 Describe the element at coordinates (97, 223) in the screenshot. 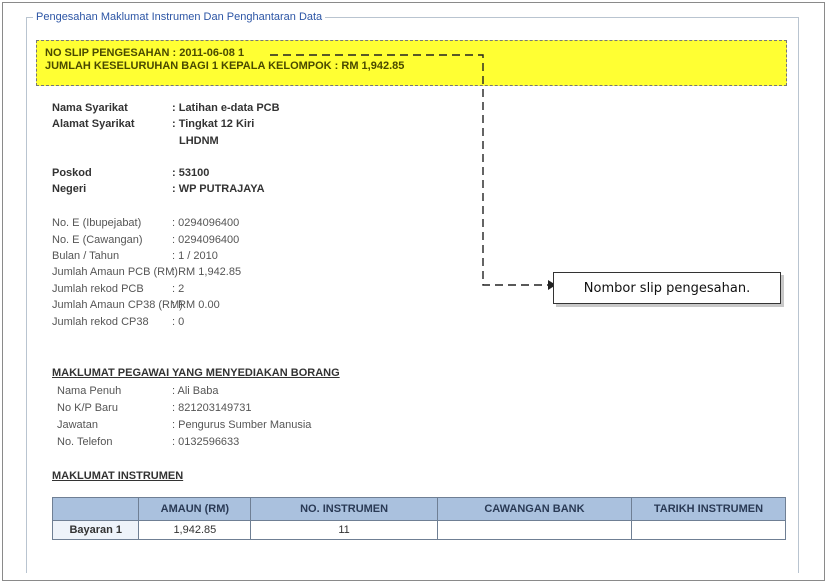

I see `detail-label: No. E (Ibupejabat)` at that location.